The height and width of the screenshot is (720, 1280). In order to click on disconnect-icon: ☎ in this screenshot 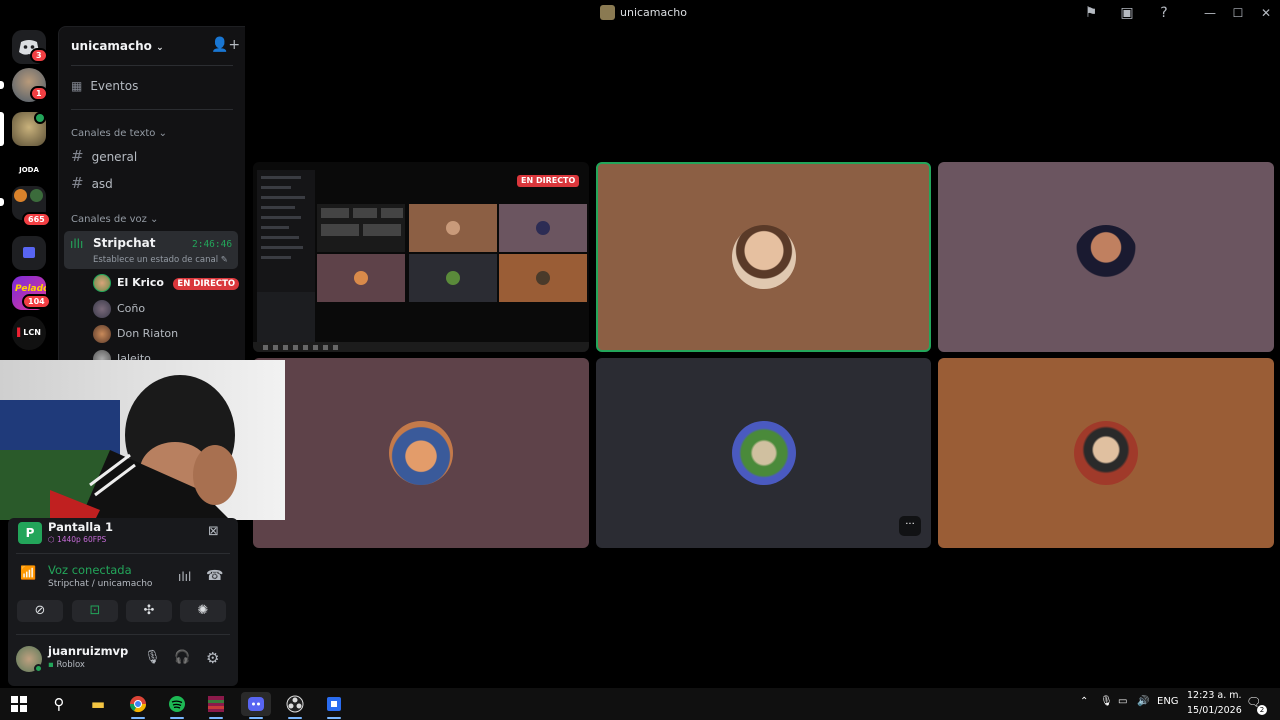, I will do `click(214, 576)`.